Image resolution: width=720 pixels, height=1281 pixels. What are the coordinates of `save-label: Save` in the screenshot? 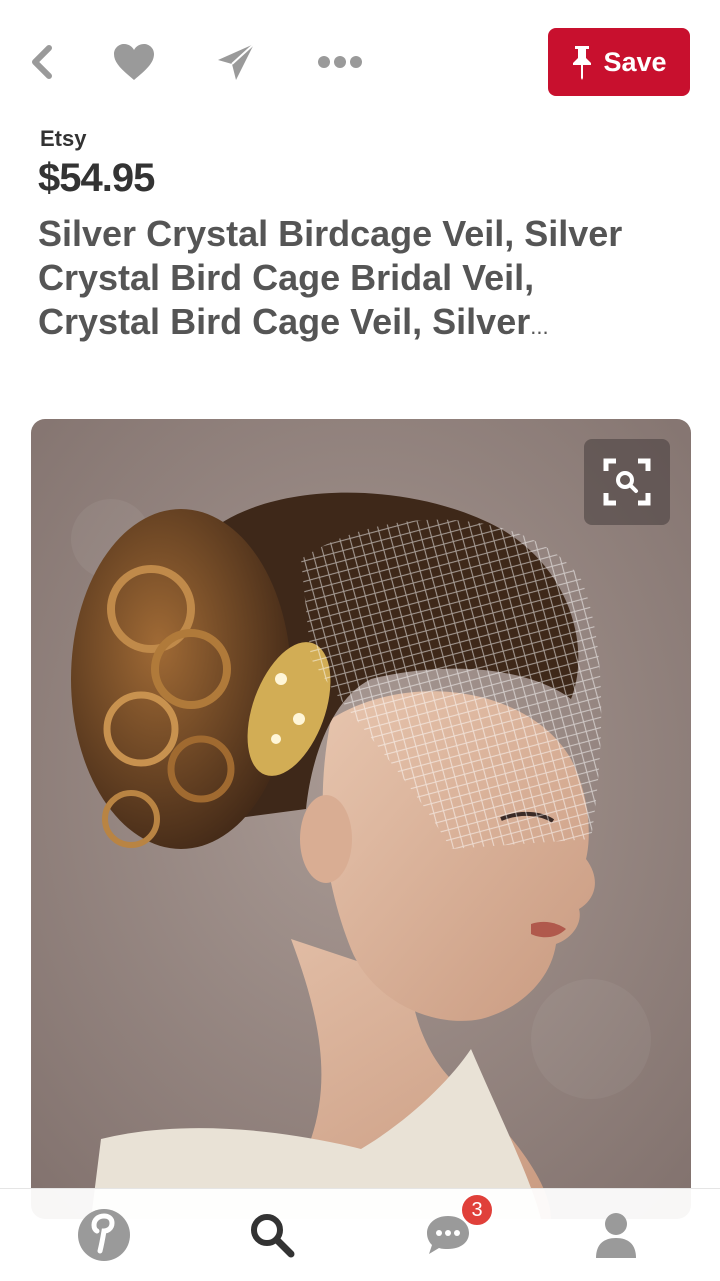 It's located at (635, 61).